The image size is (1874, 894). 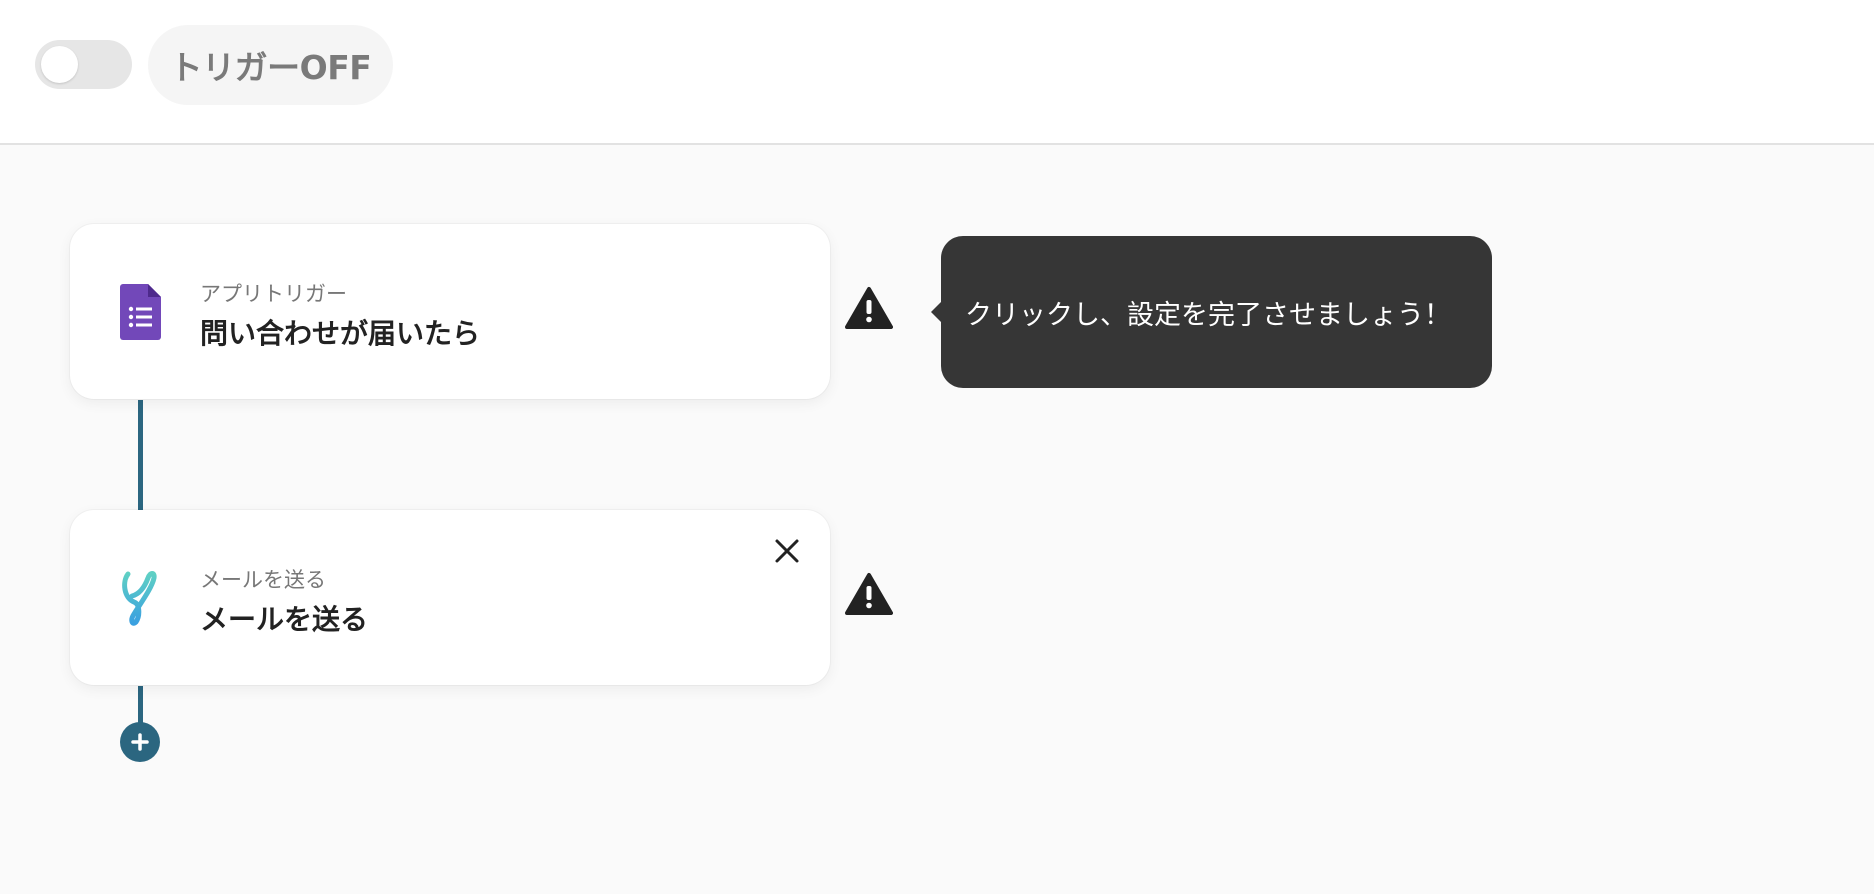 I want to click on trigger-toggle, so click(x=83, y=64).